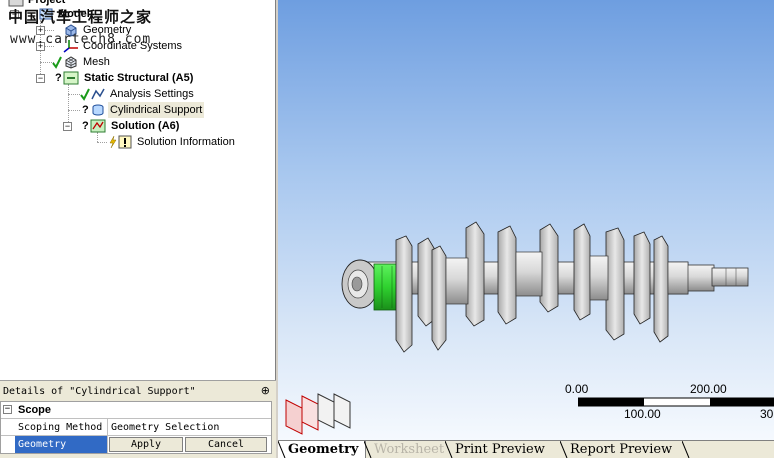 The height and width of the screenshot is (458, 774). What do you see at coordinates (186, 142) in the screenshot?
I see `tree-item-label: Solution Information` at bounding box center [186, 142].